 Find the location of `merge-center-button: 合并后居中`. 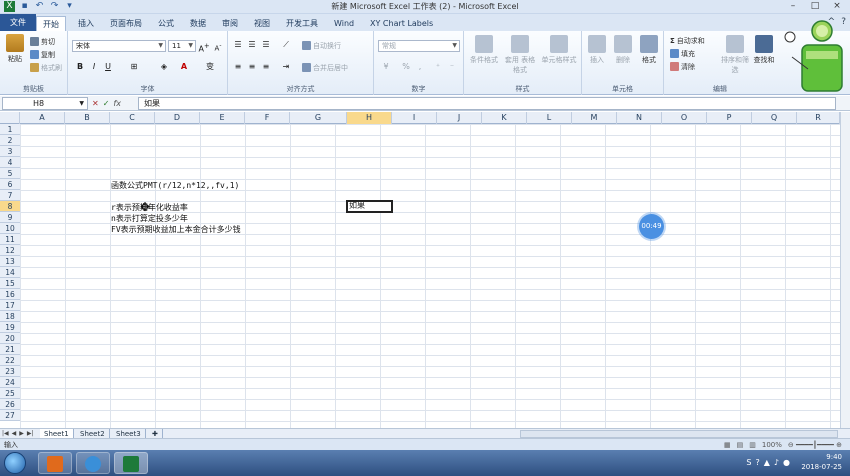

merge-center-button: 合并后居中 is located at coordinates (325, 67).